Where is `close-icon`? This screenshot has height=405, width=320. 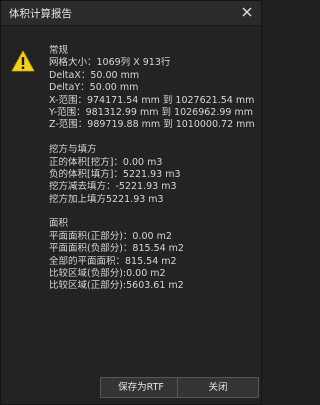
close-icon is located at coordinates (247, 12).